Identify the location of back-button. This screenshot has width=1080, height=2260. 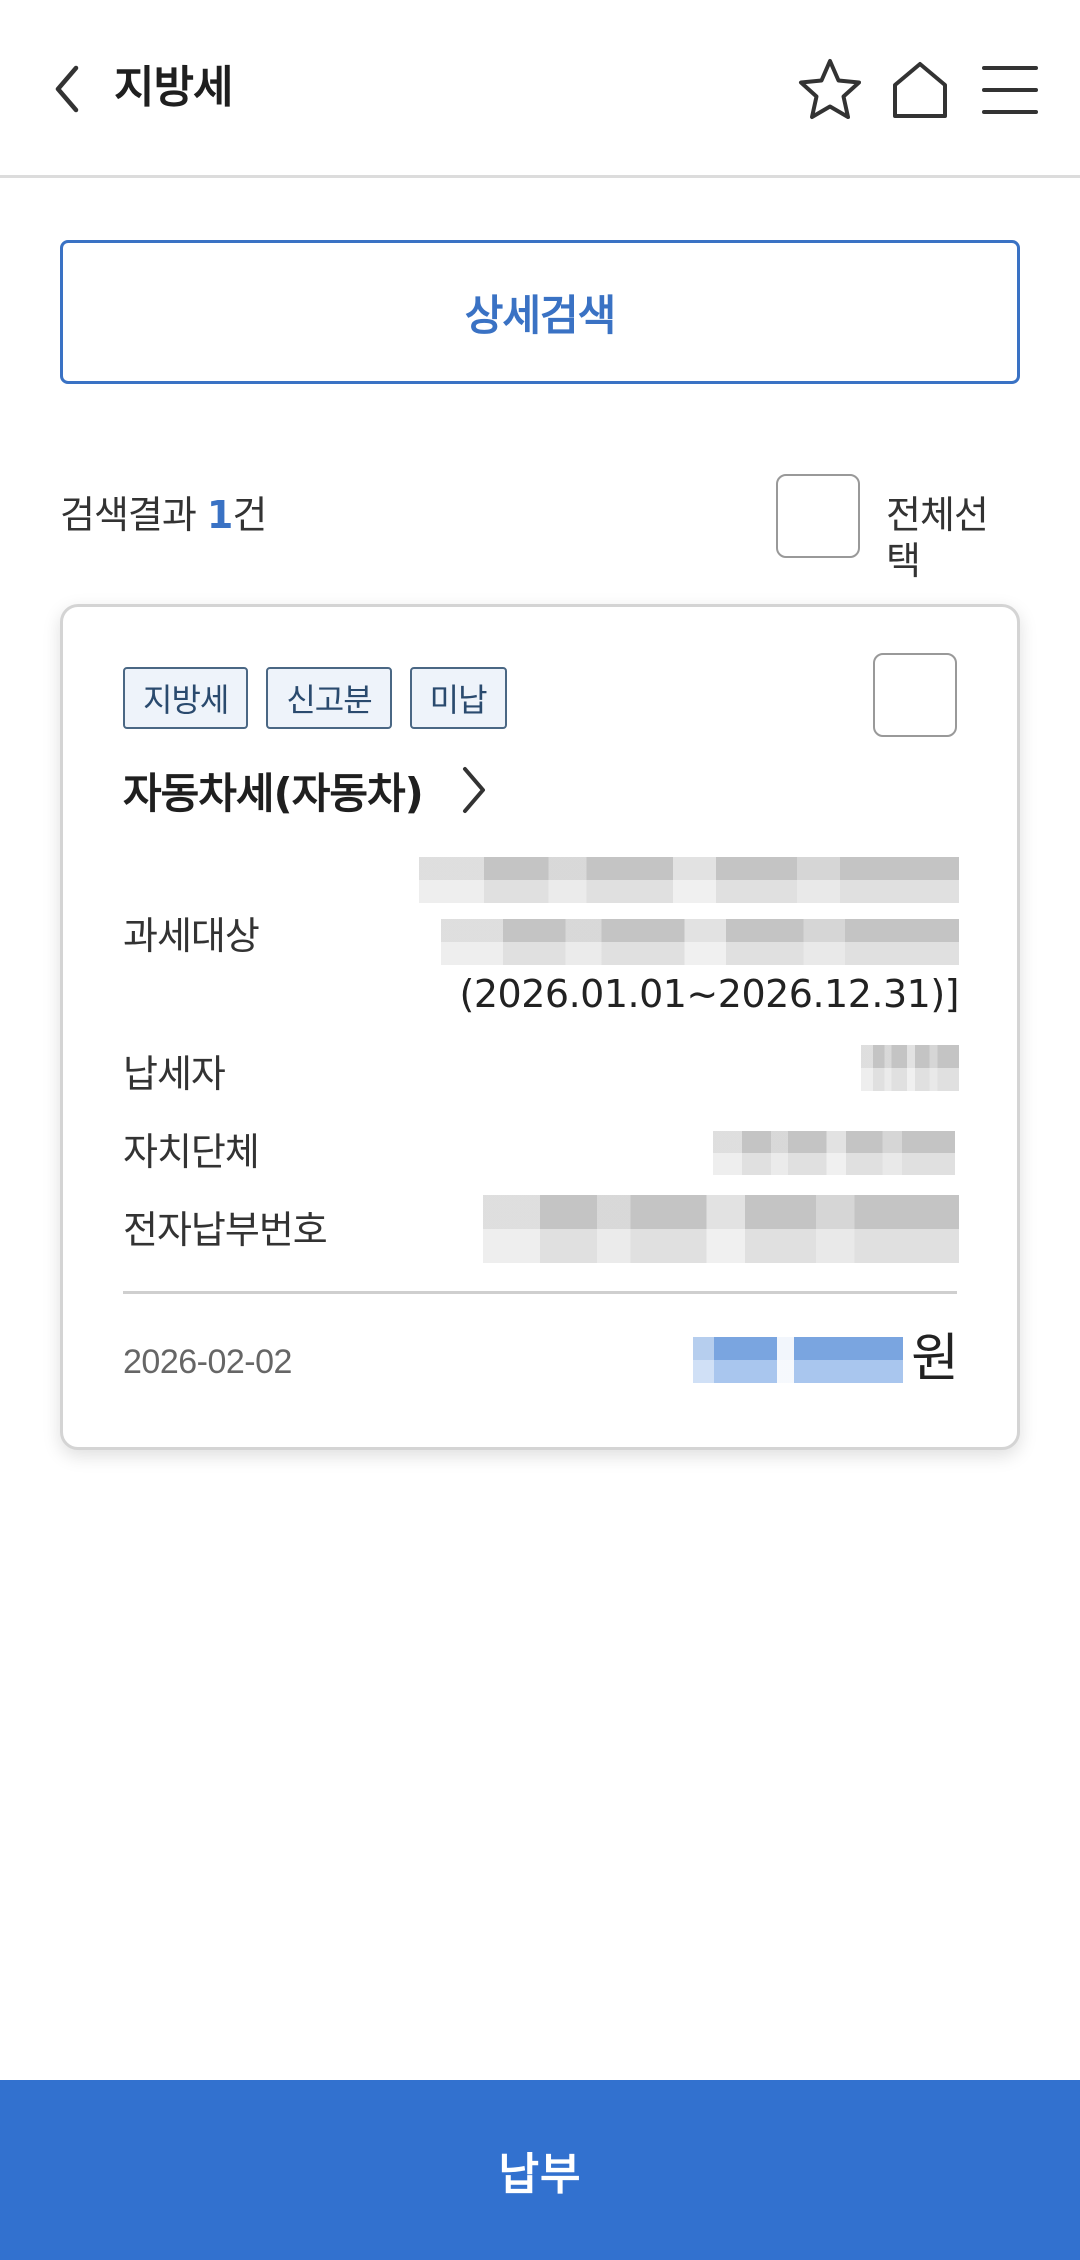
(67, 89).